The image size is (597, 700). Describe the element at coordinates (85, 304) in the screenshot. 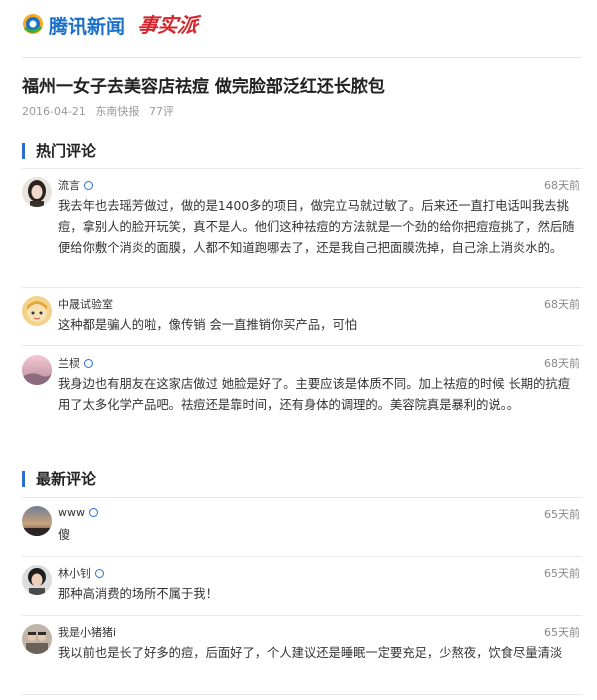

I see `commenter-name: 中晟试验室` at that location.